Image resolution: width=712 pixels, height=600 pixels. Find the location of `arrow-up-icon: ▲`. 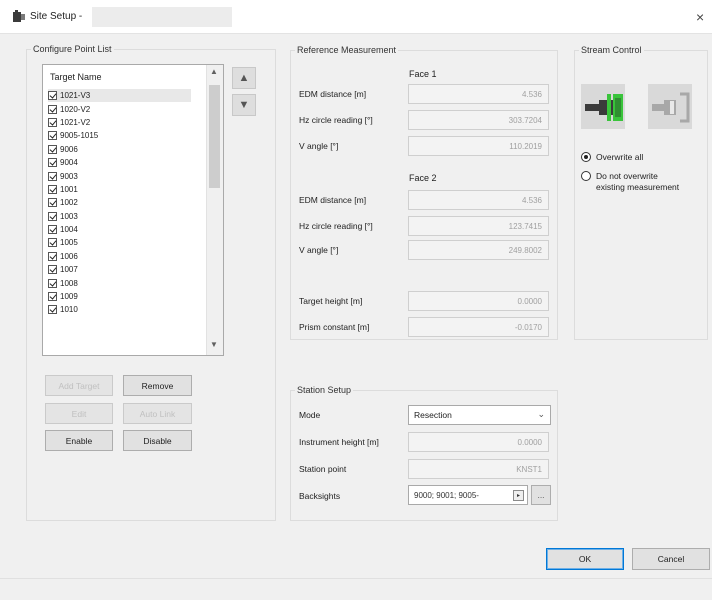

arrow-up-icon: ▲ is located at coordinates (244, 78).